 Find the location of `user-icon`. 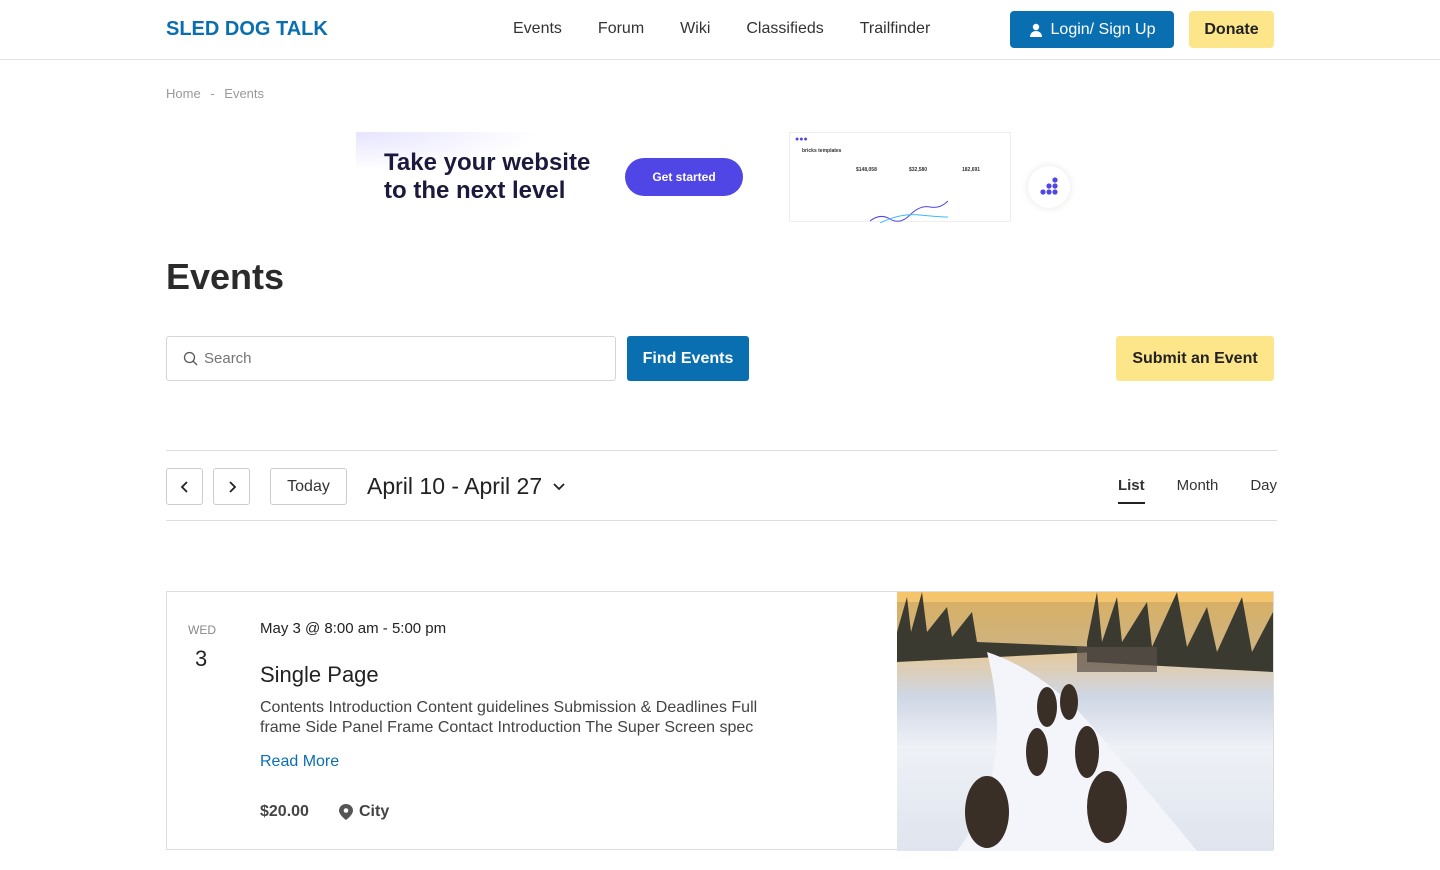

user-icon is located at coordinates (1035, 30).